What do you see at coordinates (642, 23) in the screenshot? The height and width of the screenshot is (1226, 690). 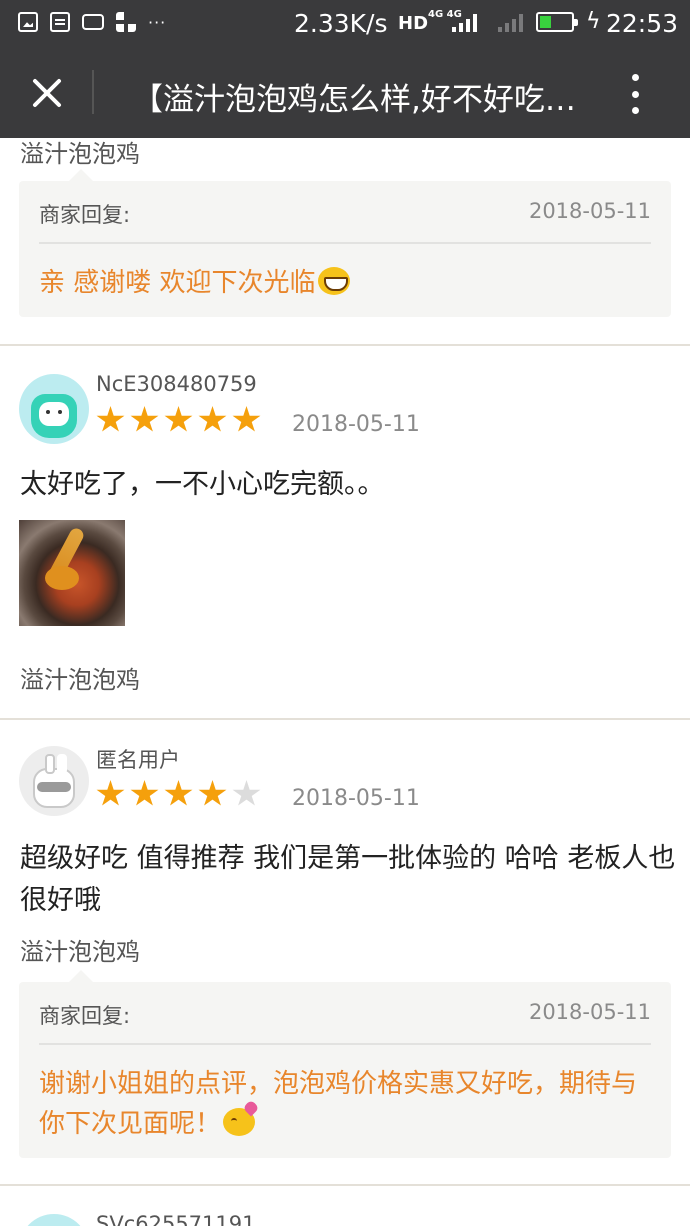 I see `clock: 22:53` at bounding box center [642, 23].